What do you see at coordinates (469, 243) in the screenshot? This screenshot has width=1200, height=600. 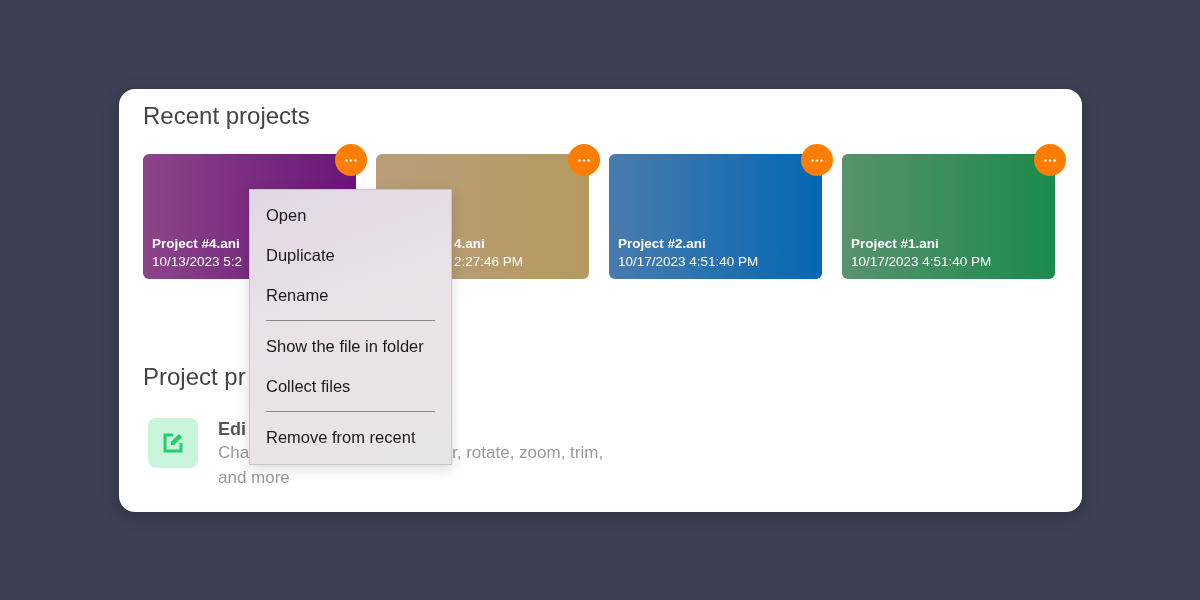 I see `project-name: 4.ani` at bounding box center [469, 243].